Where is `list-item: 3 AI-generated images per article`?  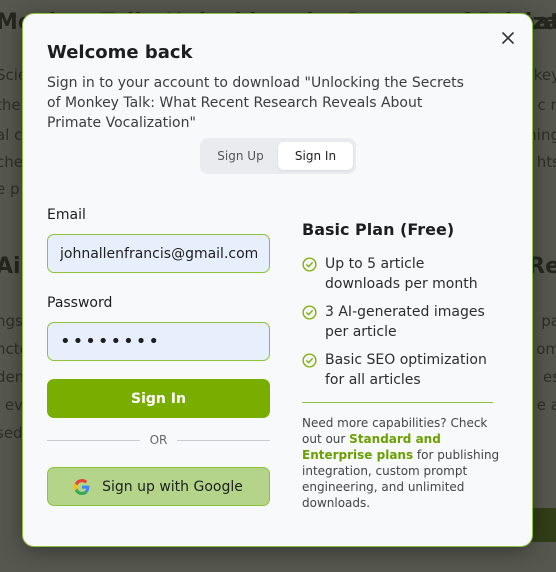
list-item: 3 AI-generated images per article is located at coordinates (402, 322).